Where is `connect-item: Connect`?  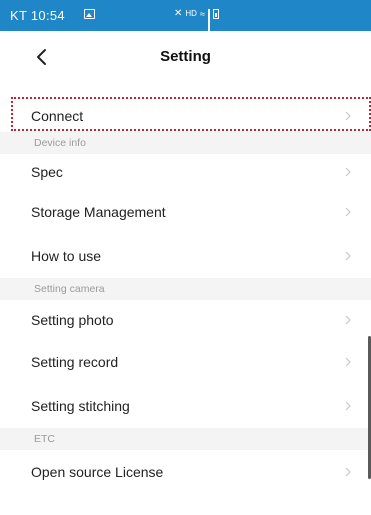 connect-item: Connect is located at coordinates (185, 116).